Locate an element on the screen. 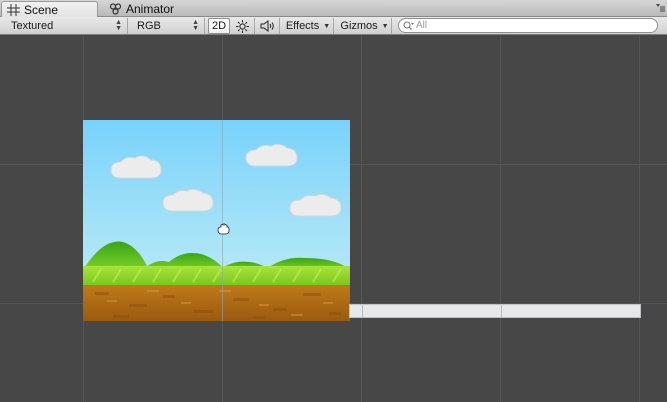 Image resolution: width=667 pixels, height=402 pixels. tab-animator: Animator is located at coordinates (150, 9).